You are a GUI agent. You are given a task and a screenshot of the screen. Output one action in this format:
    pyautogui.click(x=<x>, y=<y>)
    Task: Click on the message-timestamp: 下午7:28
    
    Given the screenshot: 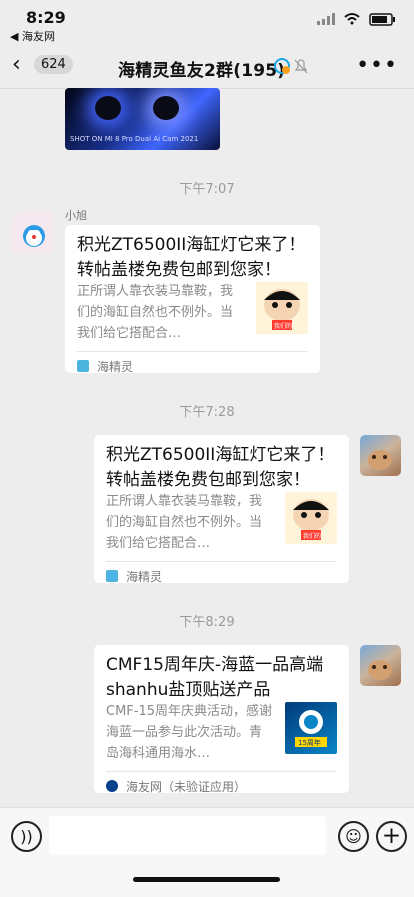 What is the action you would take?
    pyautogui.click(x=207, y=412)
    